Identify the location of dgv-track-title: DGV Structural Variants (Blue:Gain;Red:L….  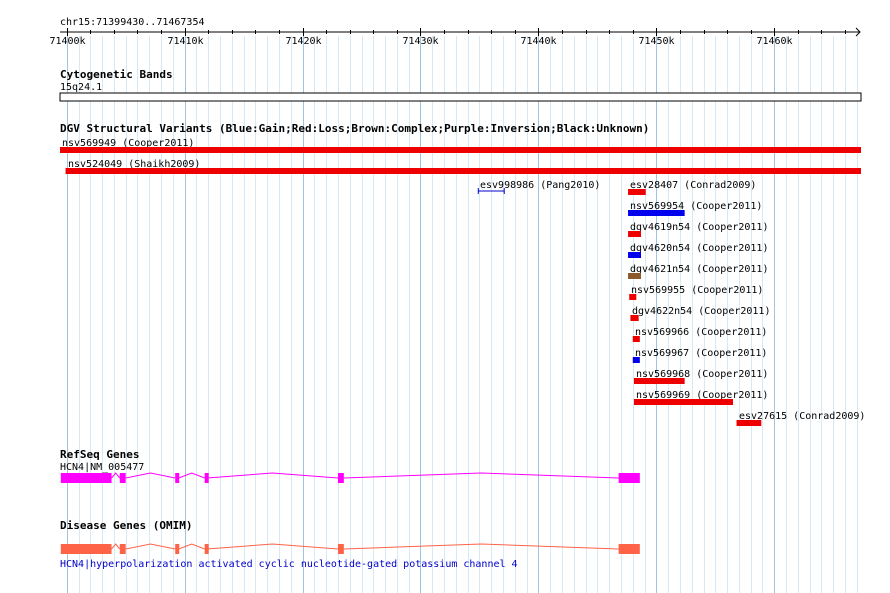
(354, 128).